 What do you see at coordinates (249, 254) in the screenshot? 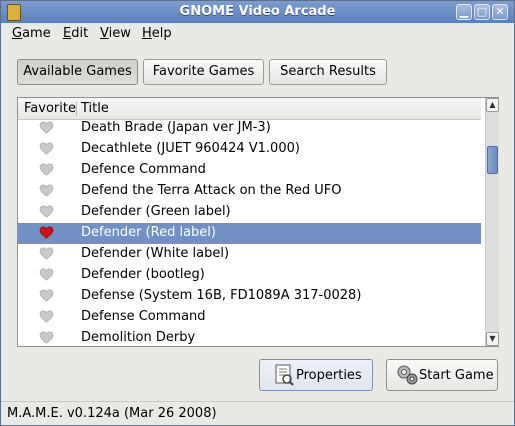
I see `table-row: Defender (White label)` at bounding box center [249, 254].